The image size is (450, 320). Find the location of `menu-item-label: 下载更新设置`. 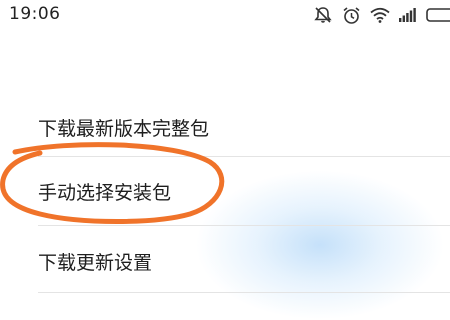

menu-item-label: 下载更新设置 is located at coordinates (95, 263).